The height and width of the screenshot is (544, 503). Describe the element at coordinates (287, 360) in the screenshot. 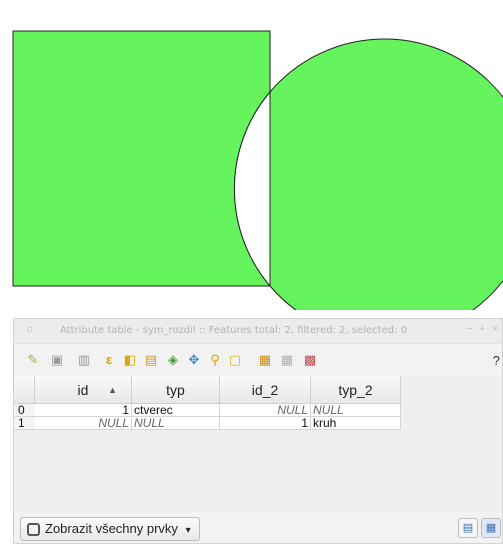

I see `delete-field-icon: ▦` at that location.